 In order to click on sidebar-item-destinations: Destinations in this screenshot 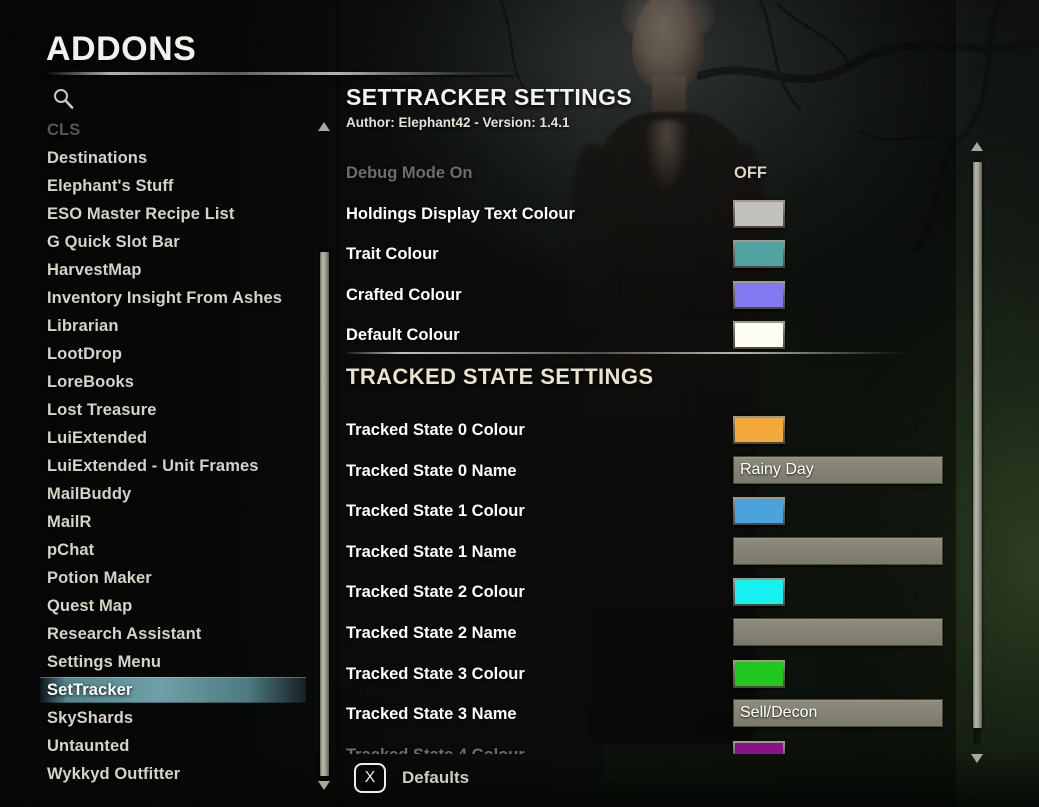, I will do `click(176, 158)`.